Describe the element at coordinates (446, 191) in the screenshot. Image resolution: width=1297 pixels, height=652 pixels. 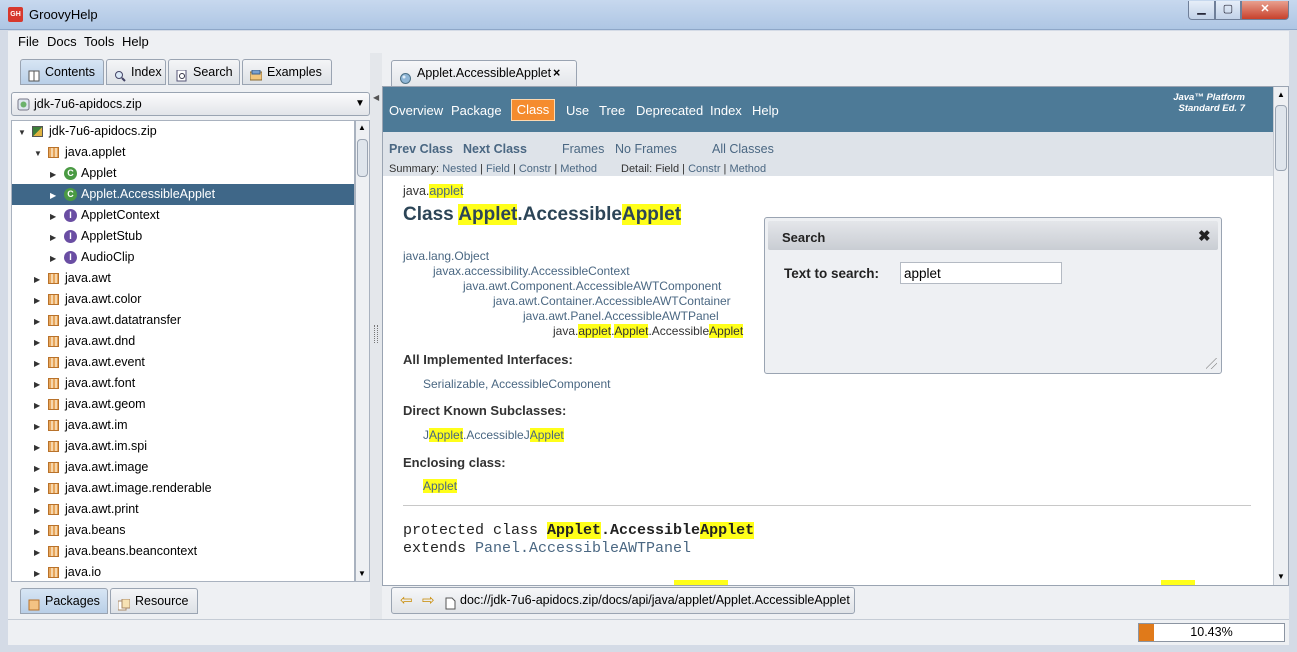
I see `pkg-highlight: applet` at that location.